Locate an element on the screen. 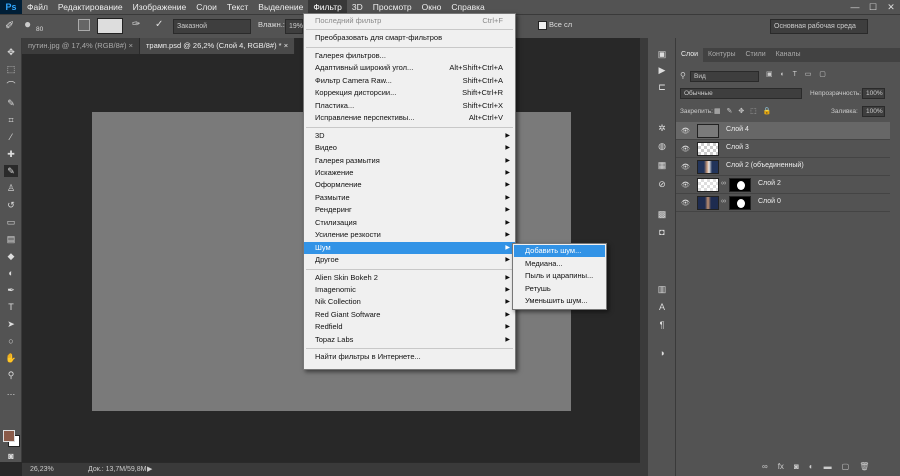 Image resolution: width=900 pixels, height=476 pixels. styles-panel-icon: ⊘ is located at coordinates (662, 184).